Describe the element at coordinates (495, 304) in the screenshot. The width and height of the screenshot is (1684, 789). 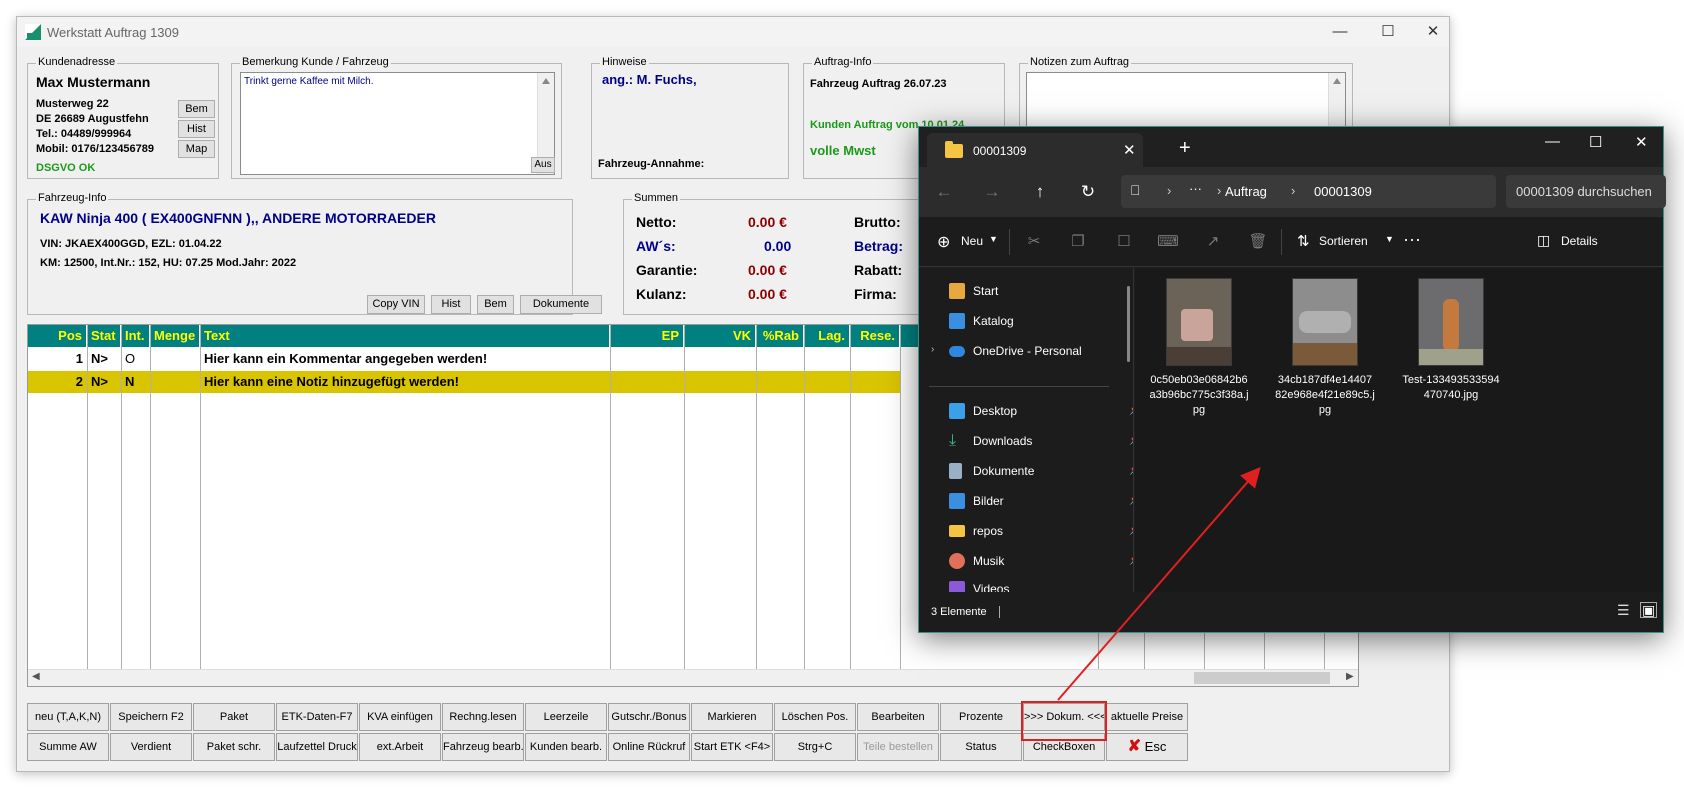
I see `fahrzeug-bem-button: Bem` at that location.